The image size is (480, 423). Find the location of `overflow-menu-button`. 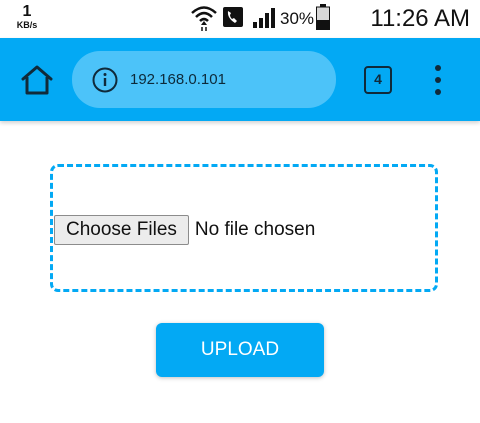

overflow-menu-button is located at coordinates (438, 80).